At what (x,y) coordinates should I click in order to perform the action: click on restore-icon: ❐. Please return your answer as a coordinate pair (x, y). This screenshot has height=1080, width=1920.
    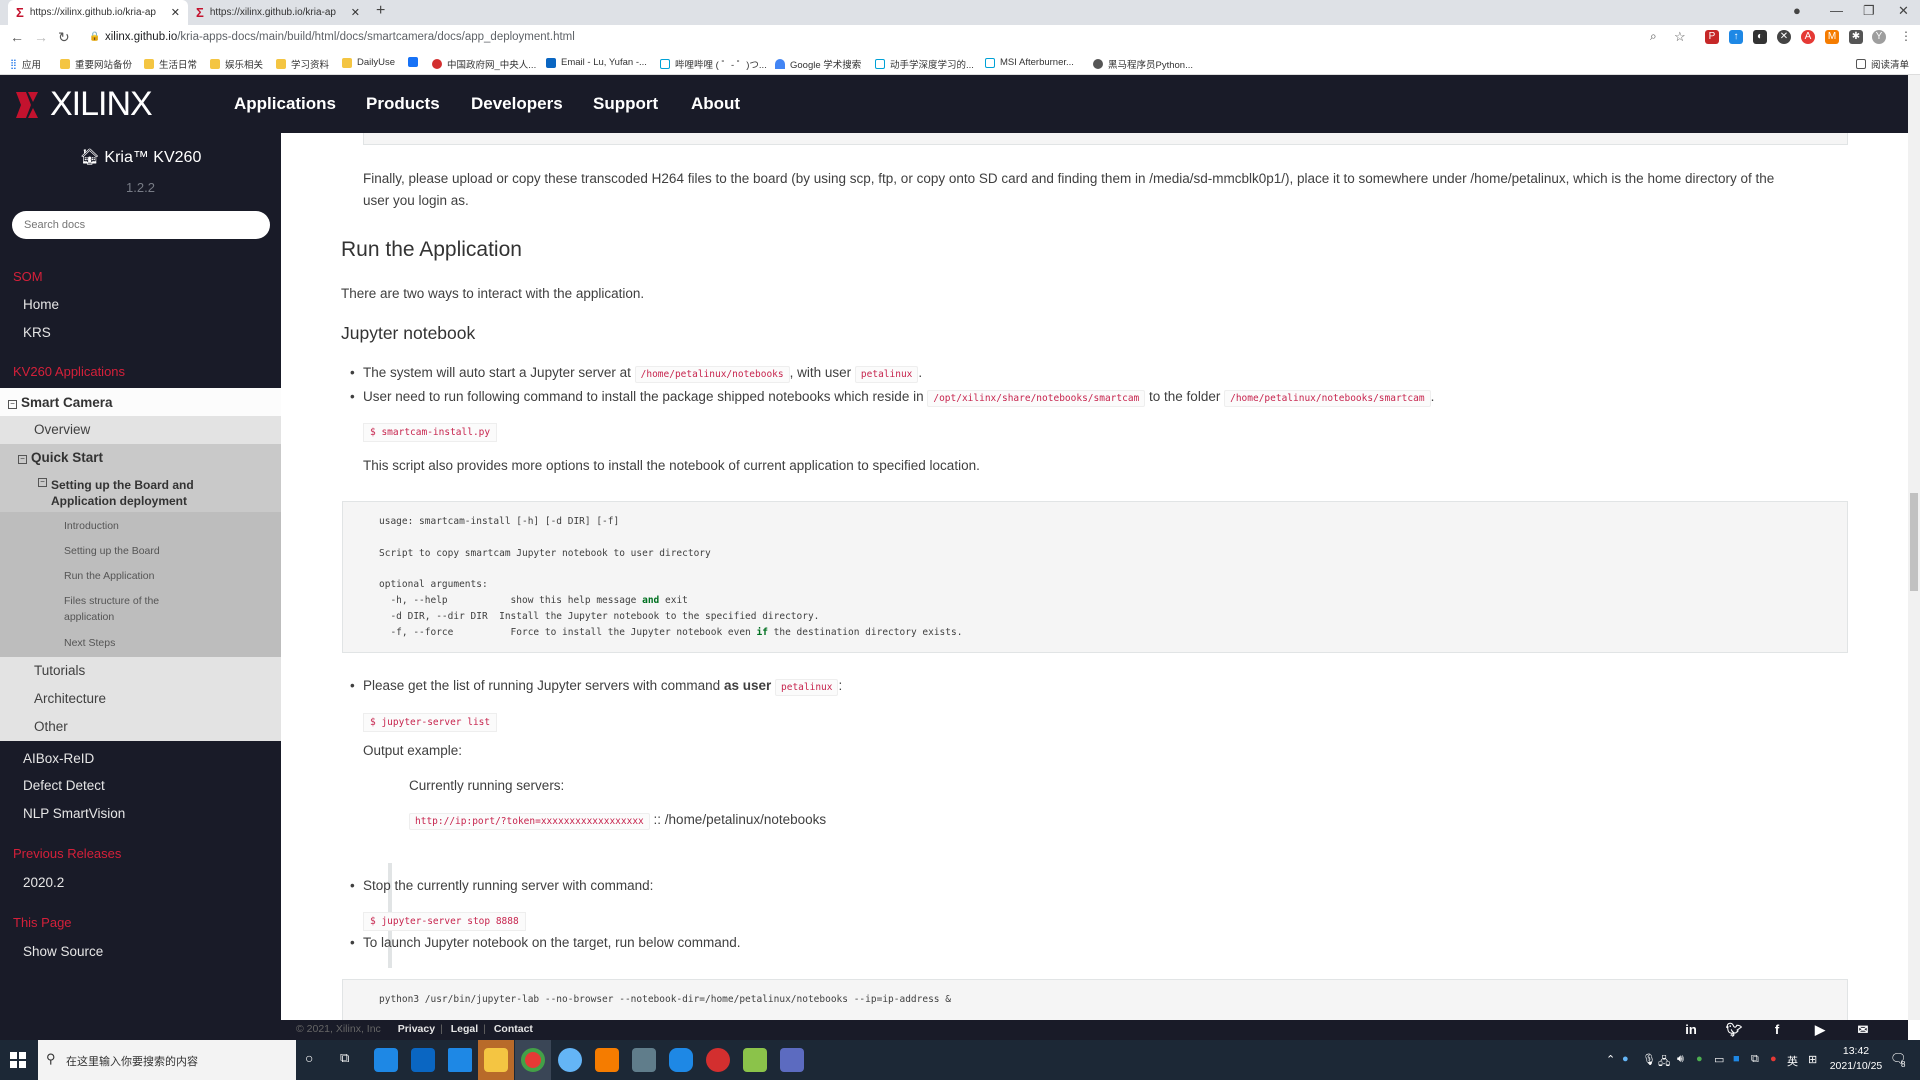
    Looking at the image, I should click on (1869, 11).